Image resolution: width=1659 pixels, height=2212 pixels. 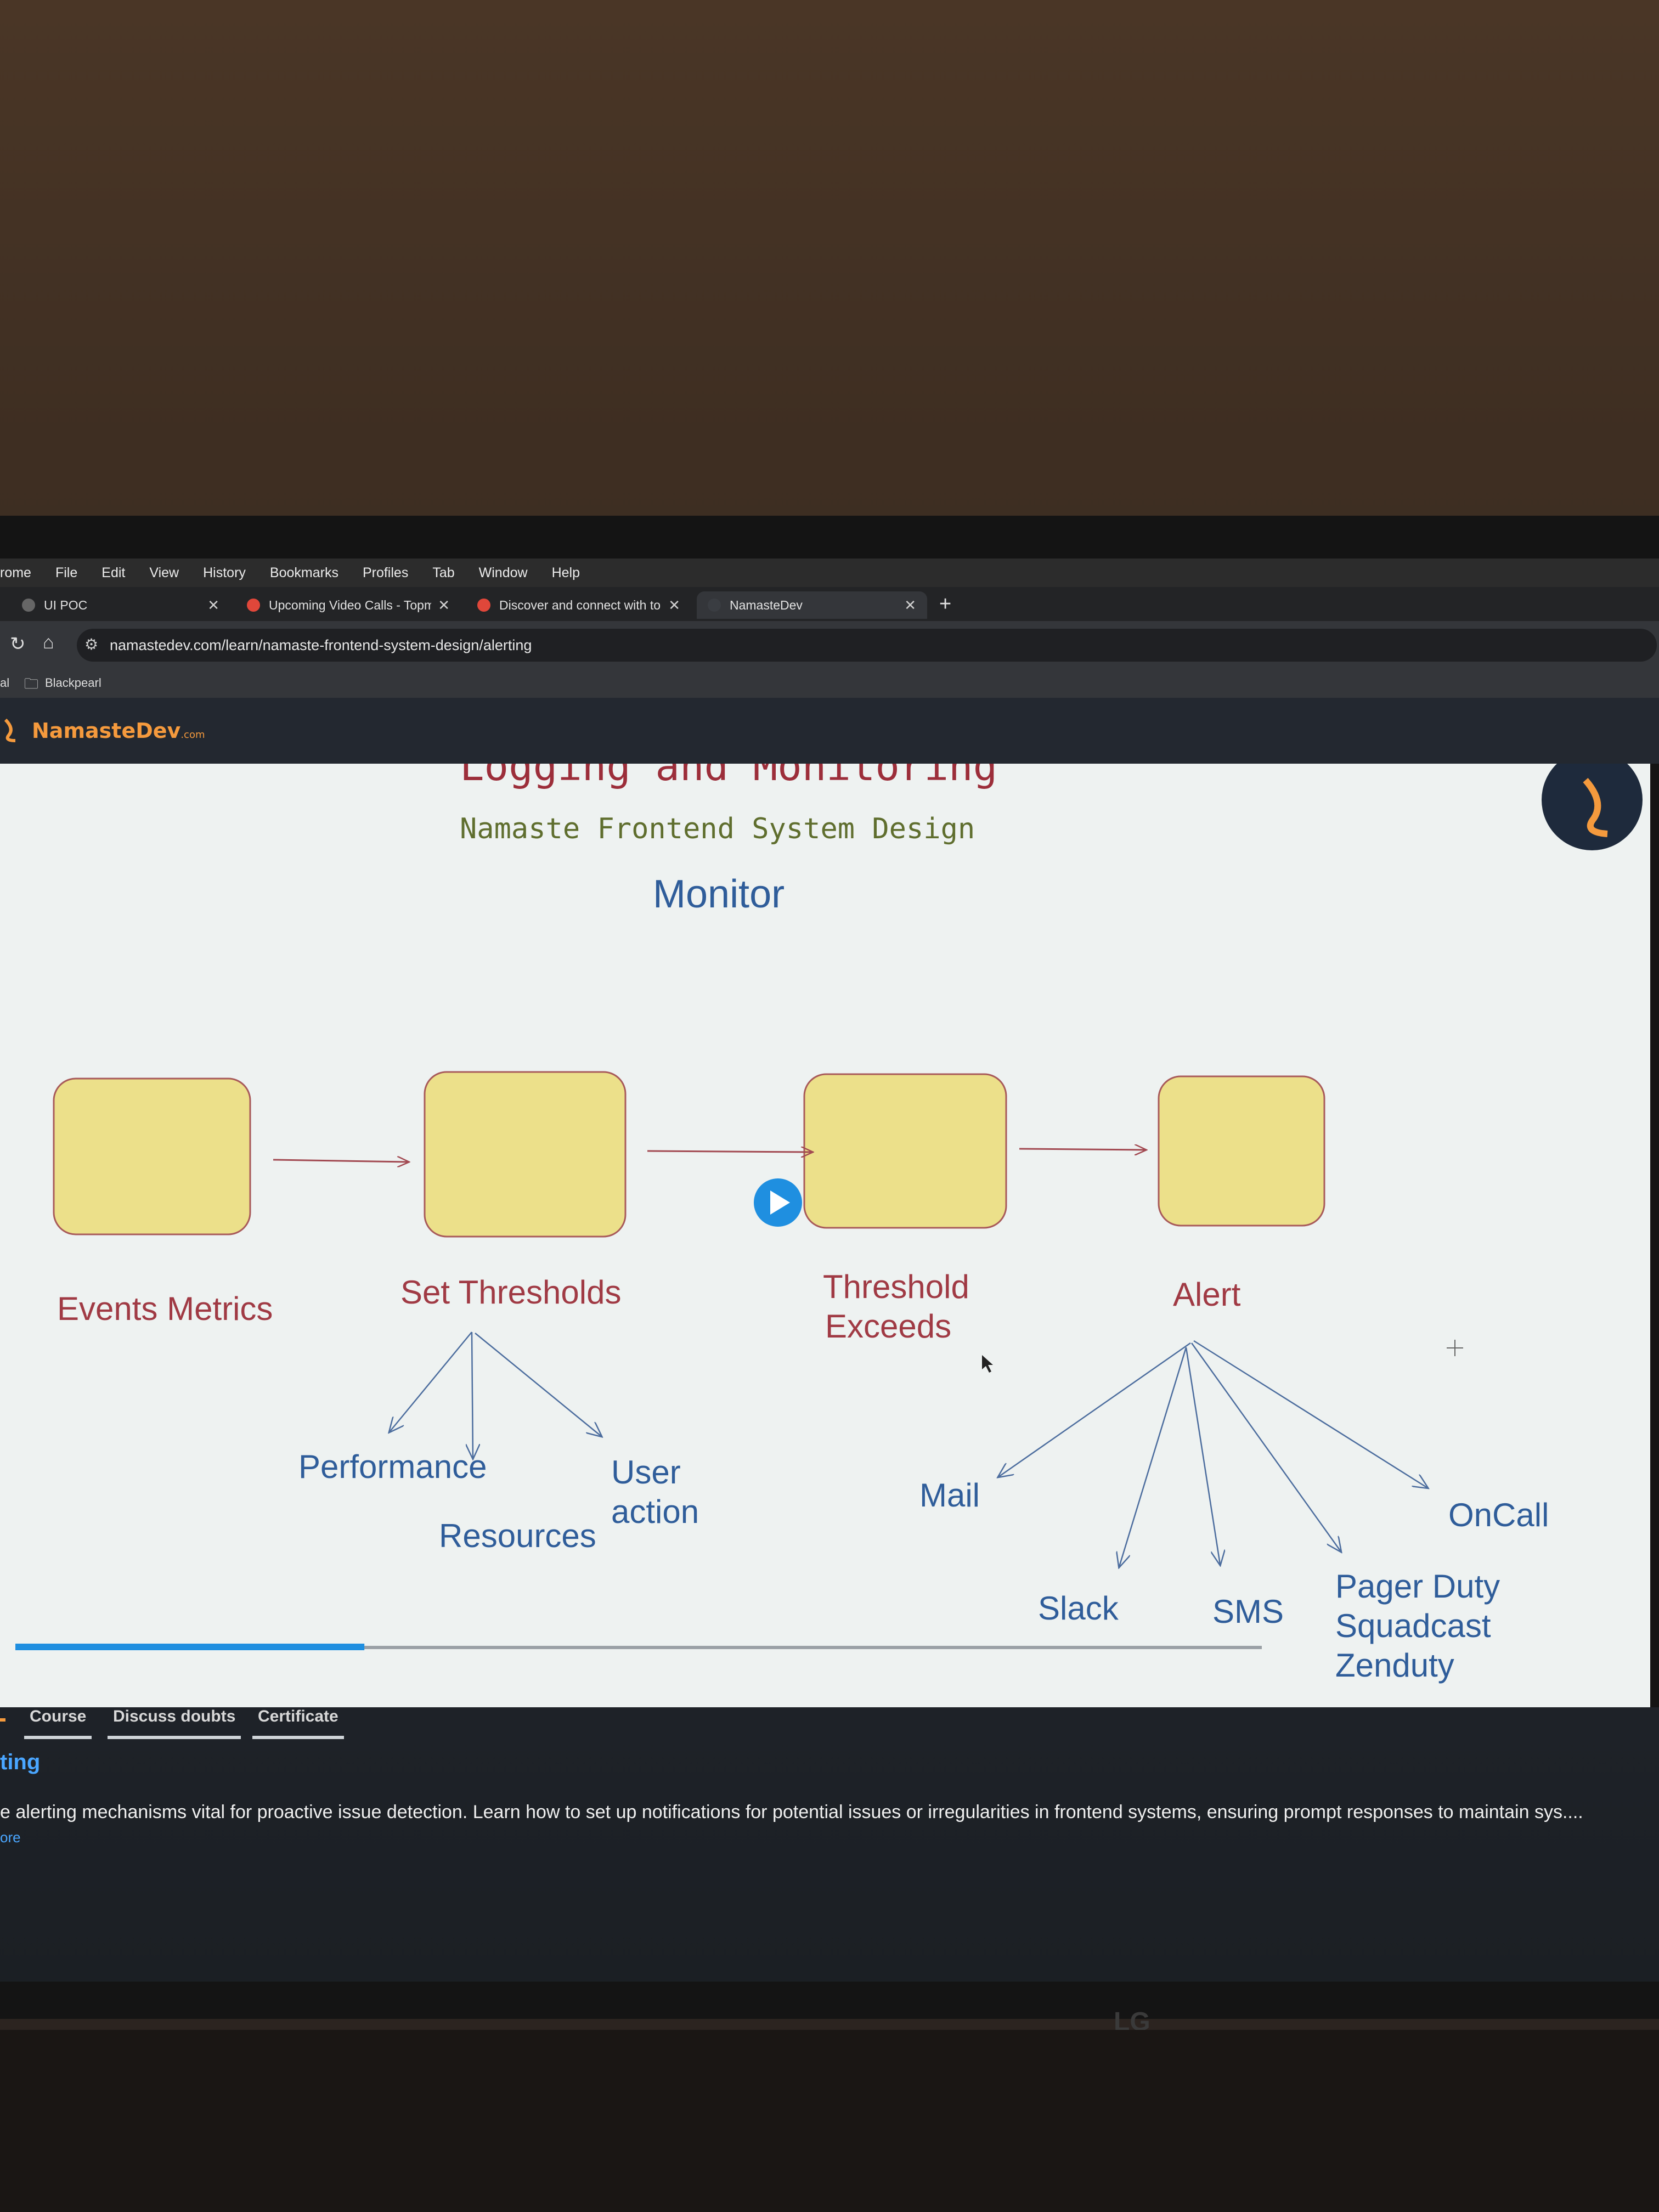 What do you see at coordinates (730, 1152) in the screenshot?
I see `arrow-thresholds-to-exceeds` at bounding box center [730, 1152].